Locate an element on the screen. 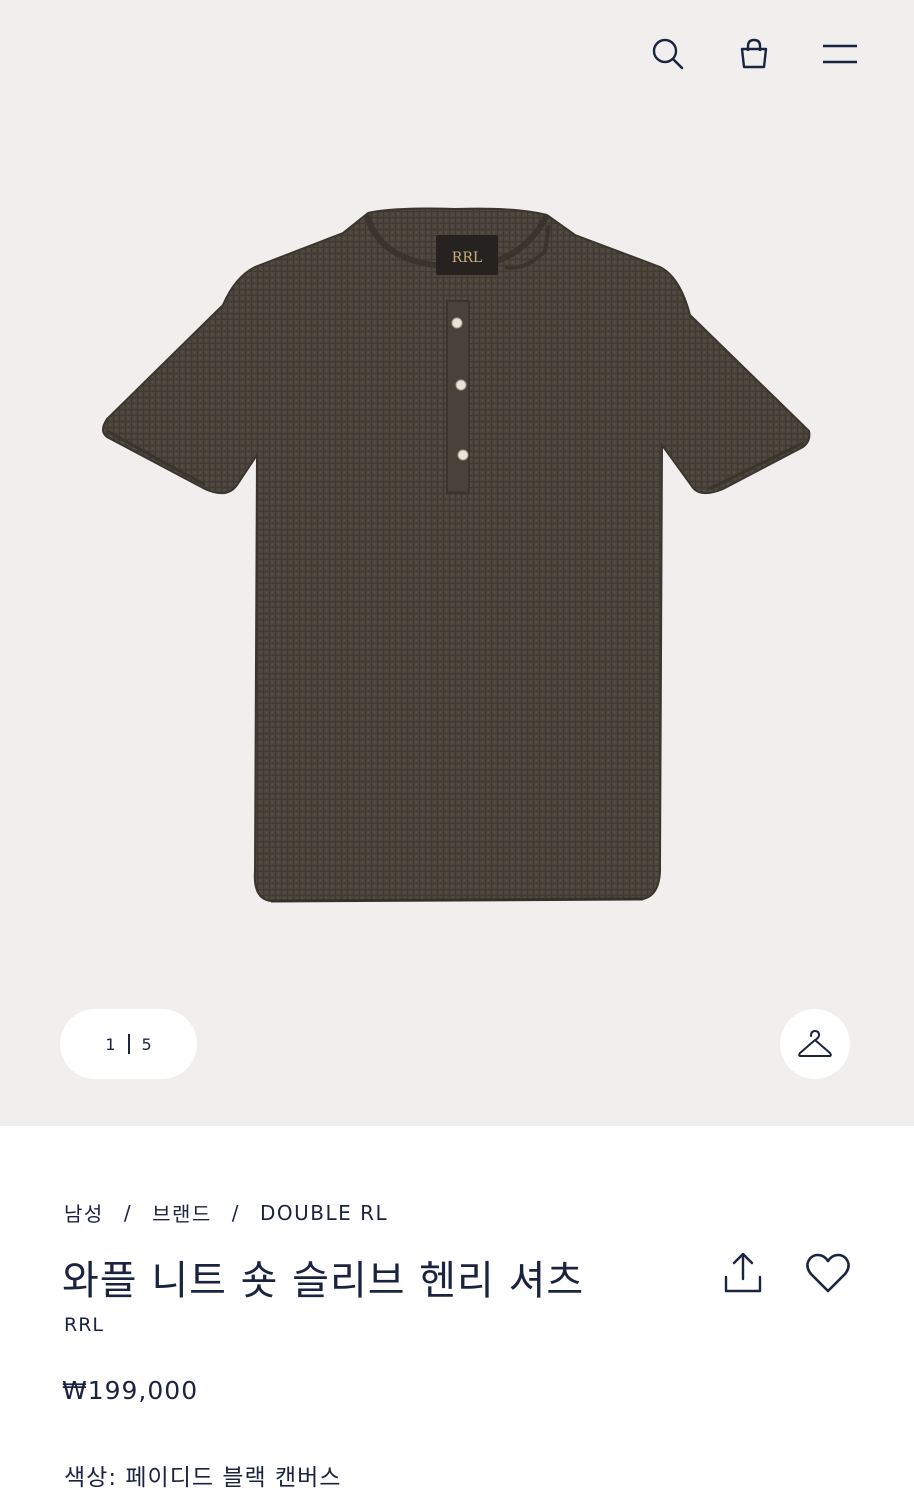 The height and width of the screenshot is (1500, 914). hanger-button is located at coordinates (815, 1044).